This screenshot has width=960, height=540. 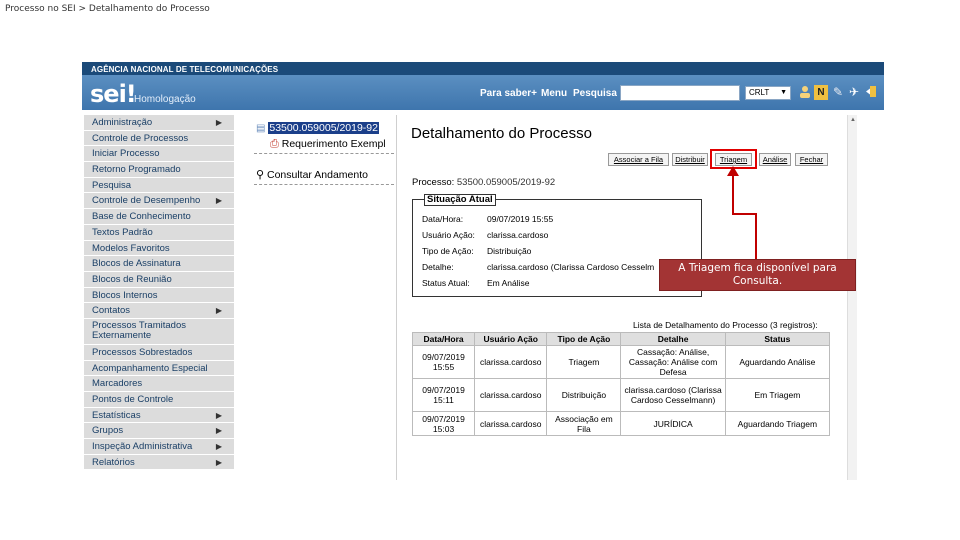 What do you see at coordinates (159, 352) in the screenshot?
I see `sidebar-item: Processos Sobrestados` at bounding box center [159, 352].